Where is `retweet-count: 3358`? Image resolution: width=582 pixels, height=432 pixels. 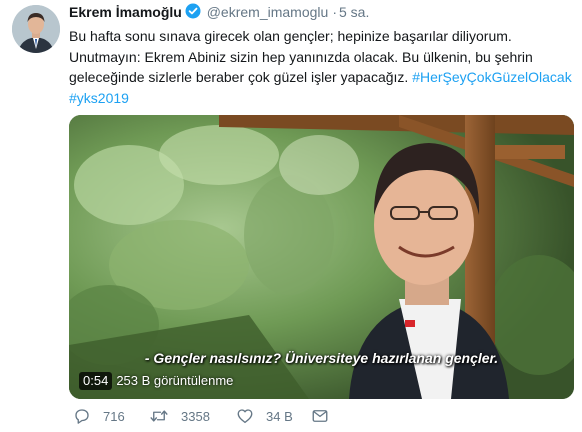
retweet-count: 3358 is located at coordinates (195, 416).